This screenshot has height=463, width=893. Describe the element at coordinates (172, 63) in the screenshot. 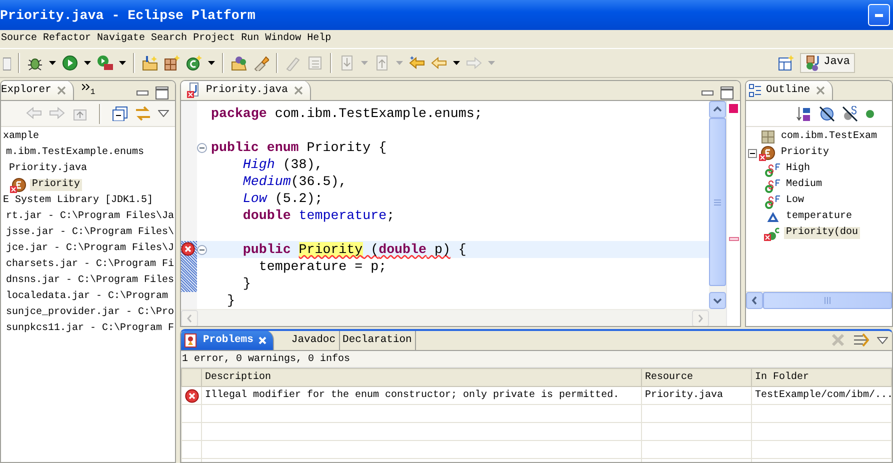

I see `grid-plus-icon` at that location.